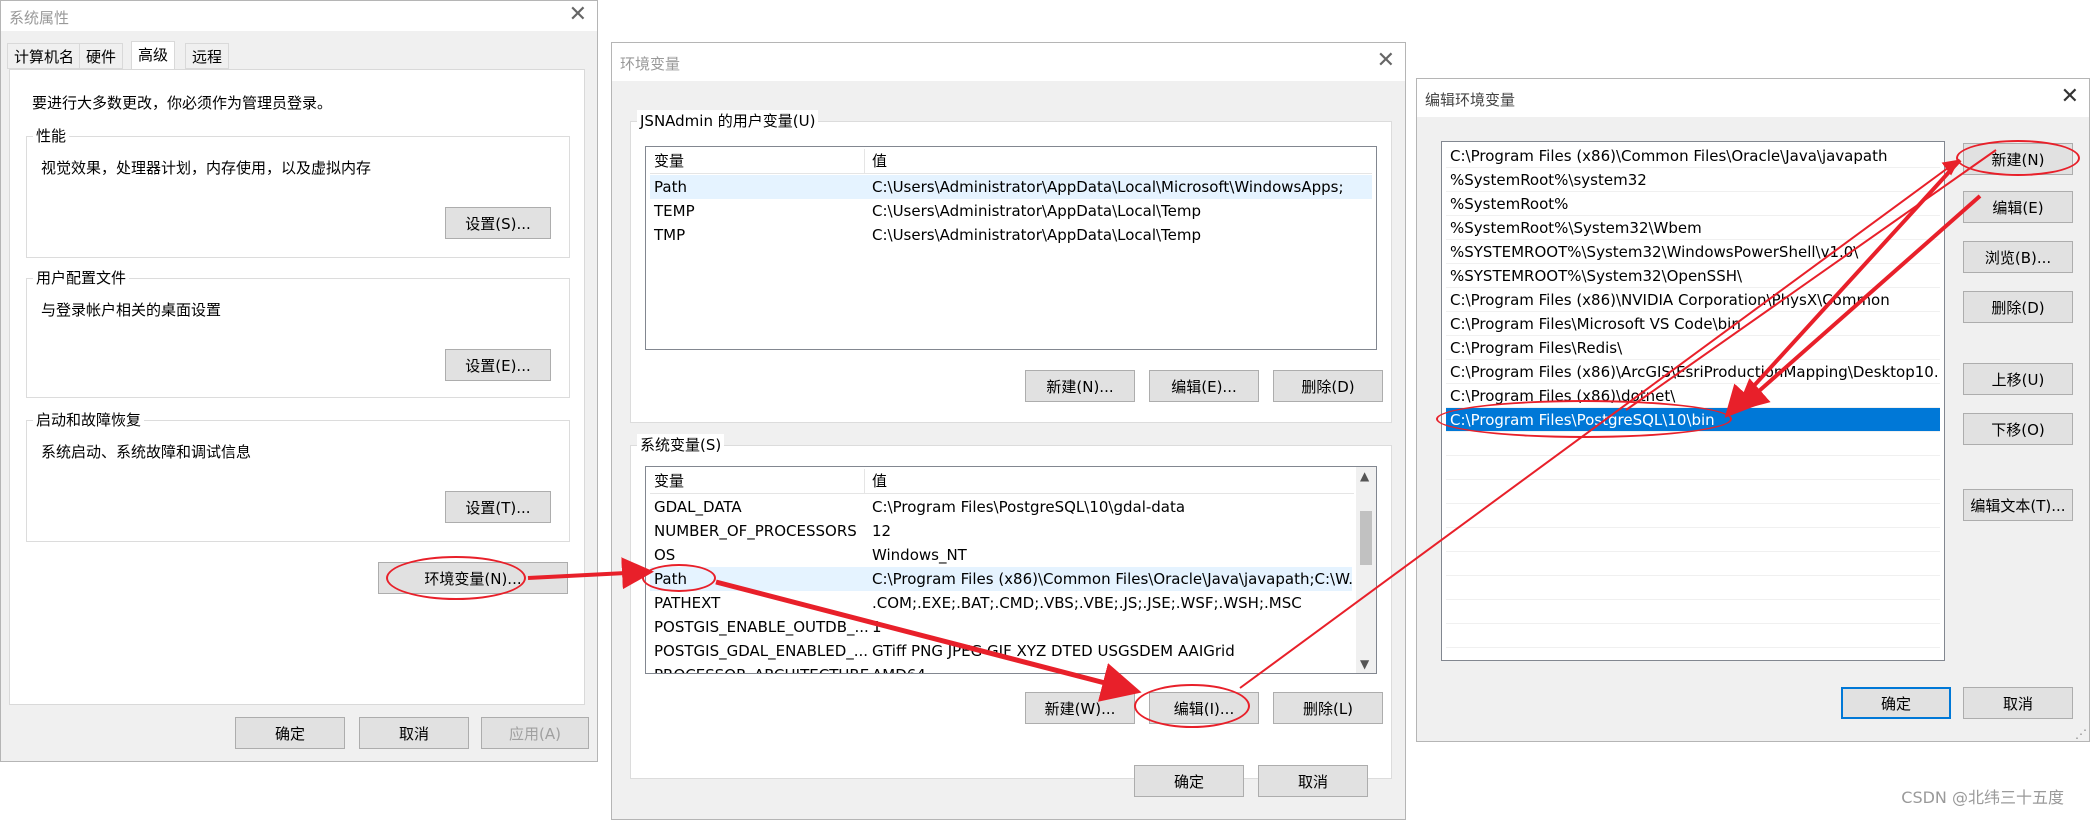  Describe the element at coordinates (1693, 276) in the screenshot. I see `list-item: %SYSTEMROOT%\System32\OpenSSH\` at that location.